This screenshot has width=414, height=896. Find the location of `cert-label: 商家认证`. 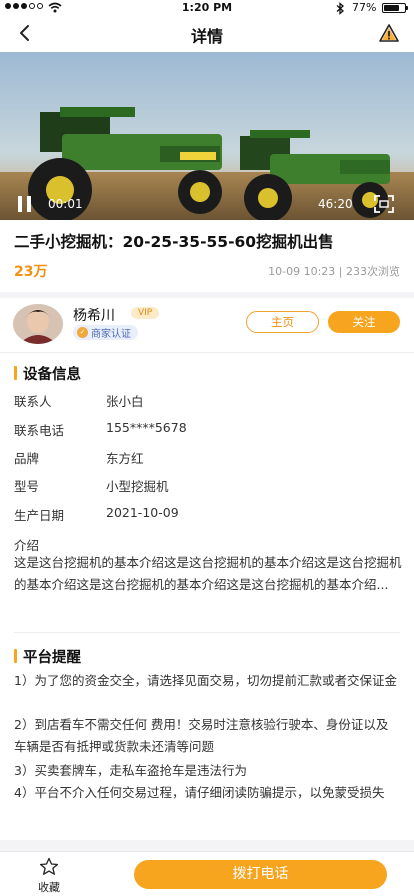

cert-label: 商家认证 is located at coordinates (111, 334).